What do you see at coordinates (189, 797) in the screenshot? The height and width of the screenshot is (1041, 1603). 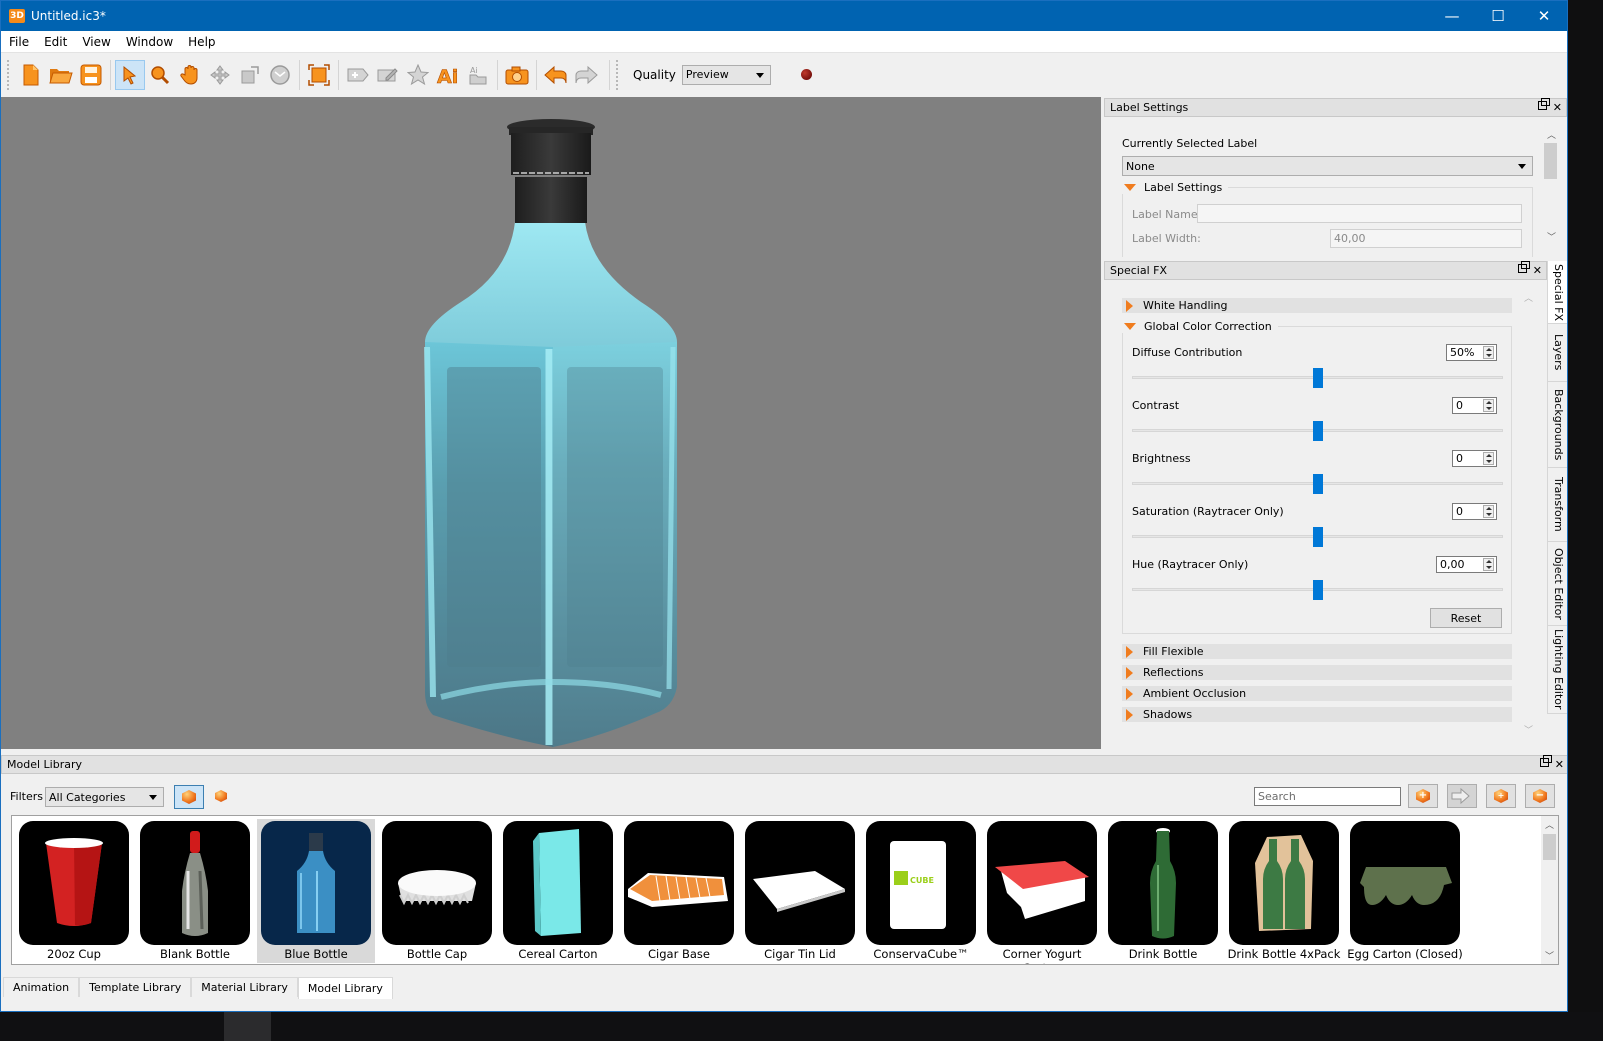 I see `show-models-toggle` at bounding box center [189, 797].